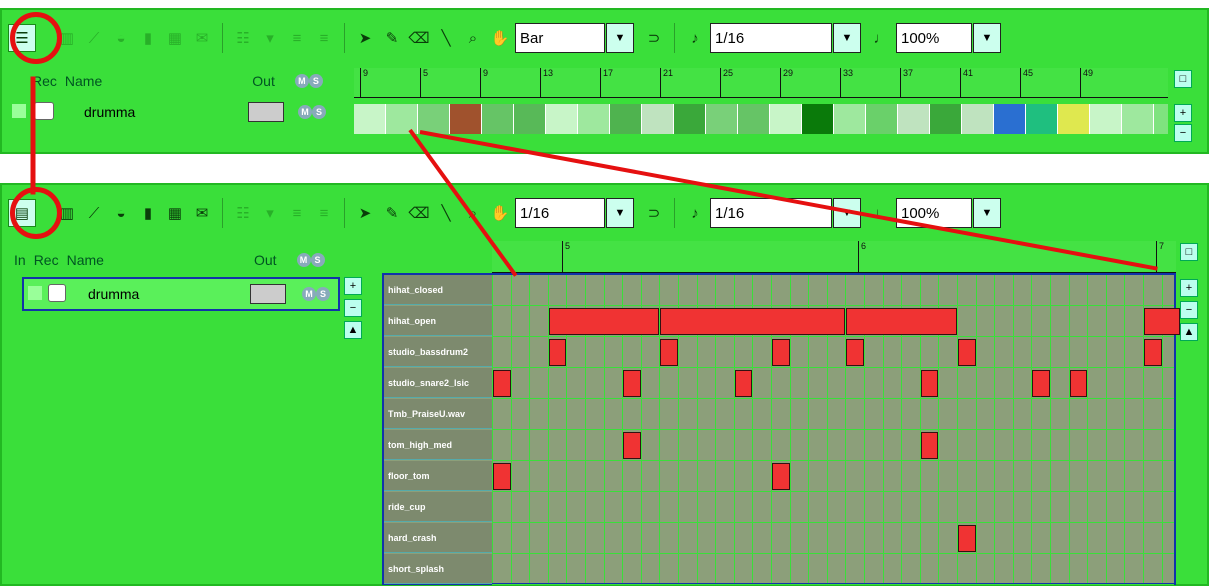 The width and height of the screenshot is (1209, 586). I want to click on drum-row-label: hard_crash, so click(438, 538).